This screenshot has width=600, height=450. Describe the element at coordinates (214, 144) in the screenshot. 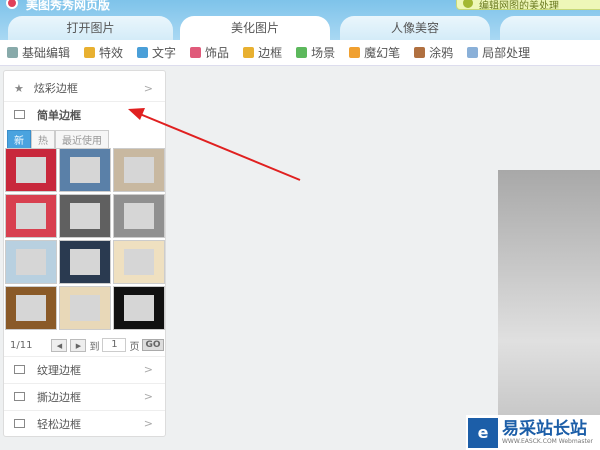

I see `annotation-arrow-icon` at that location.